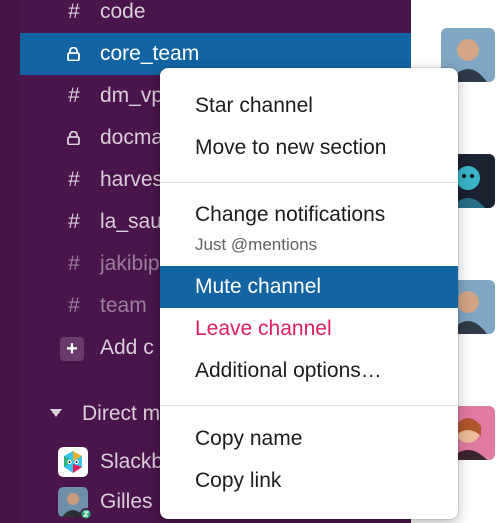 The height and width of the screenshot is (523, 504). I want to click on workspace-rail, so click(10, 261).